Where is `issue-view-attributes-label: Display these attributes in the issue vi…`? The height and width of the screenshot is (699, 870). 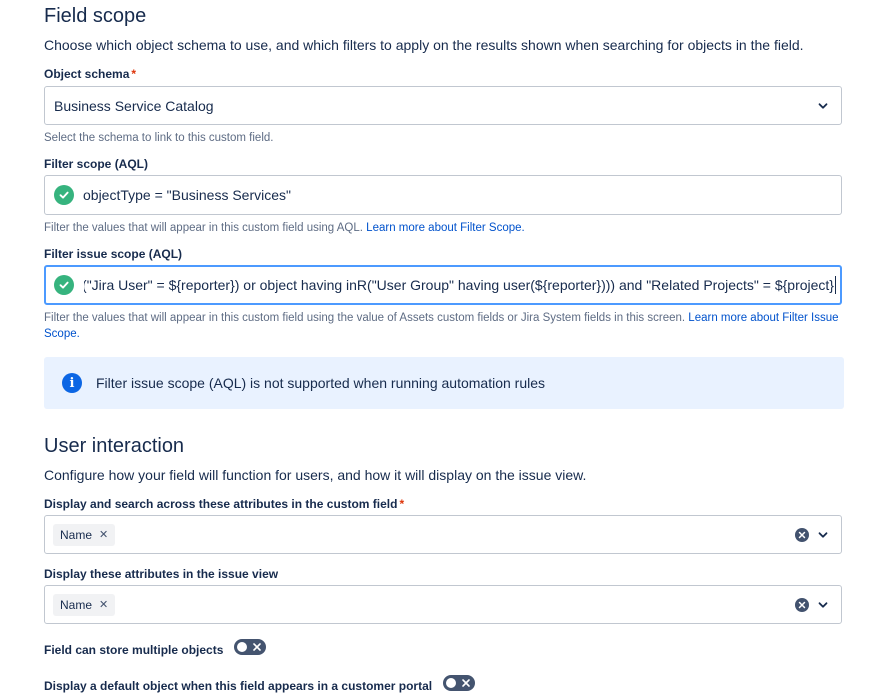
issue-view-attributes-label: Display these attributes in the issue vi… is located at coordinates (161, 574).